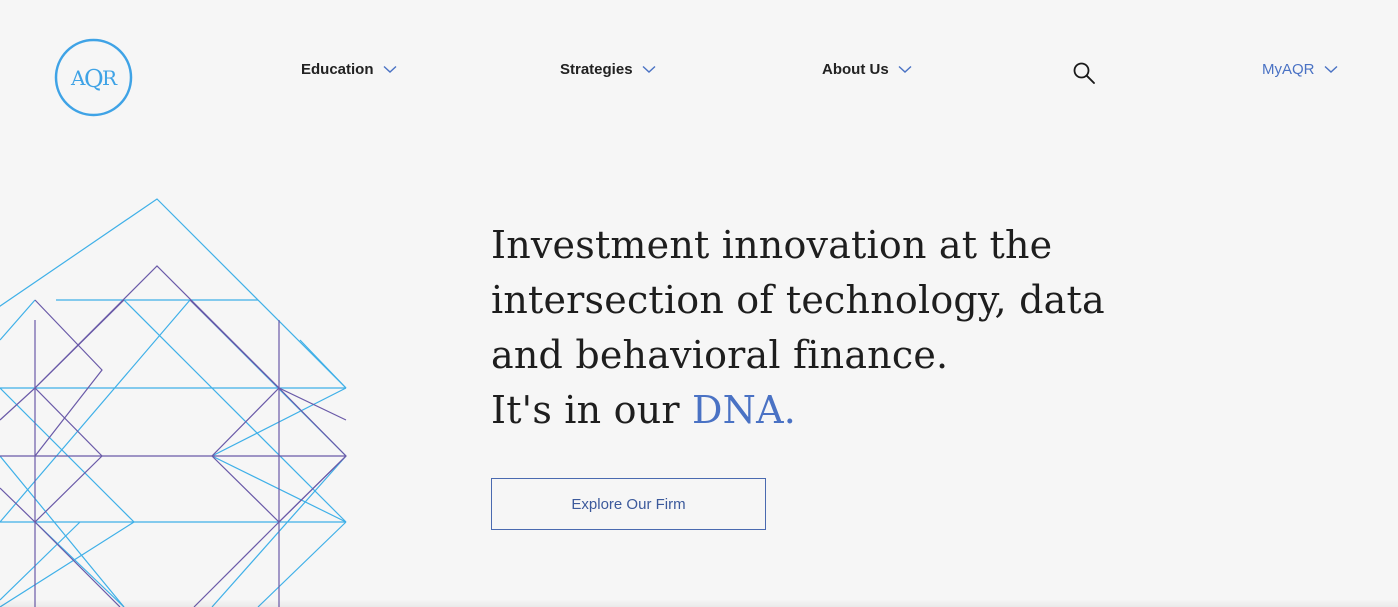  Describe the element at coordinates (1084, 73) in the screenshot. I see `search-icon` at that location.